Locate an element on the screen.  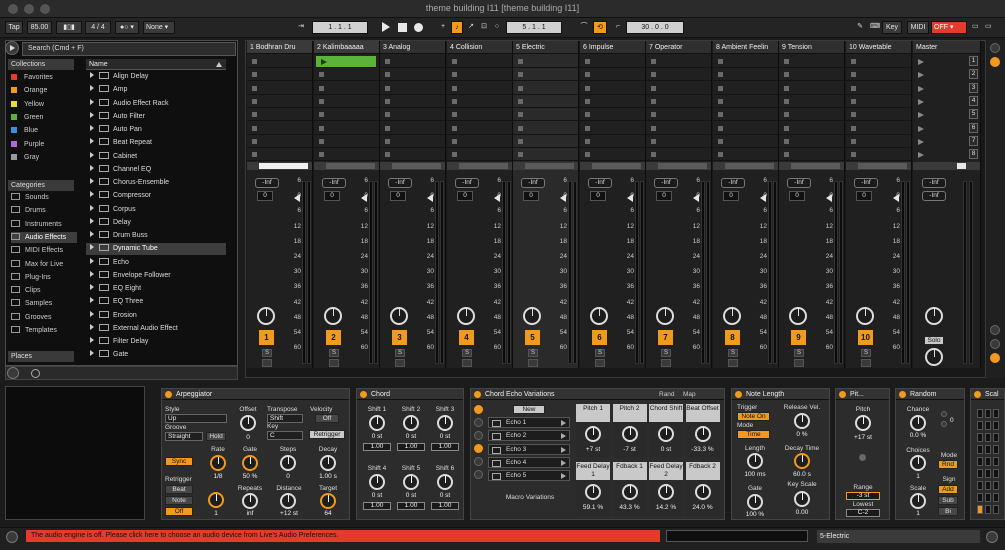
collection-item: Yellow is located at coordinates (27, 104).